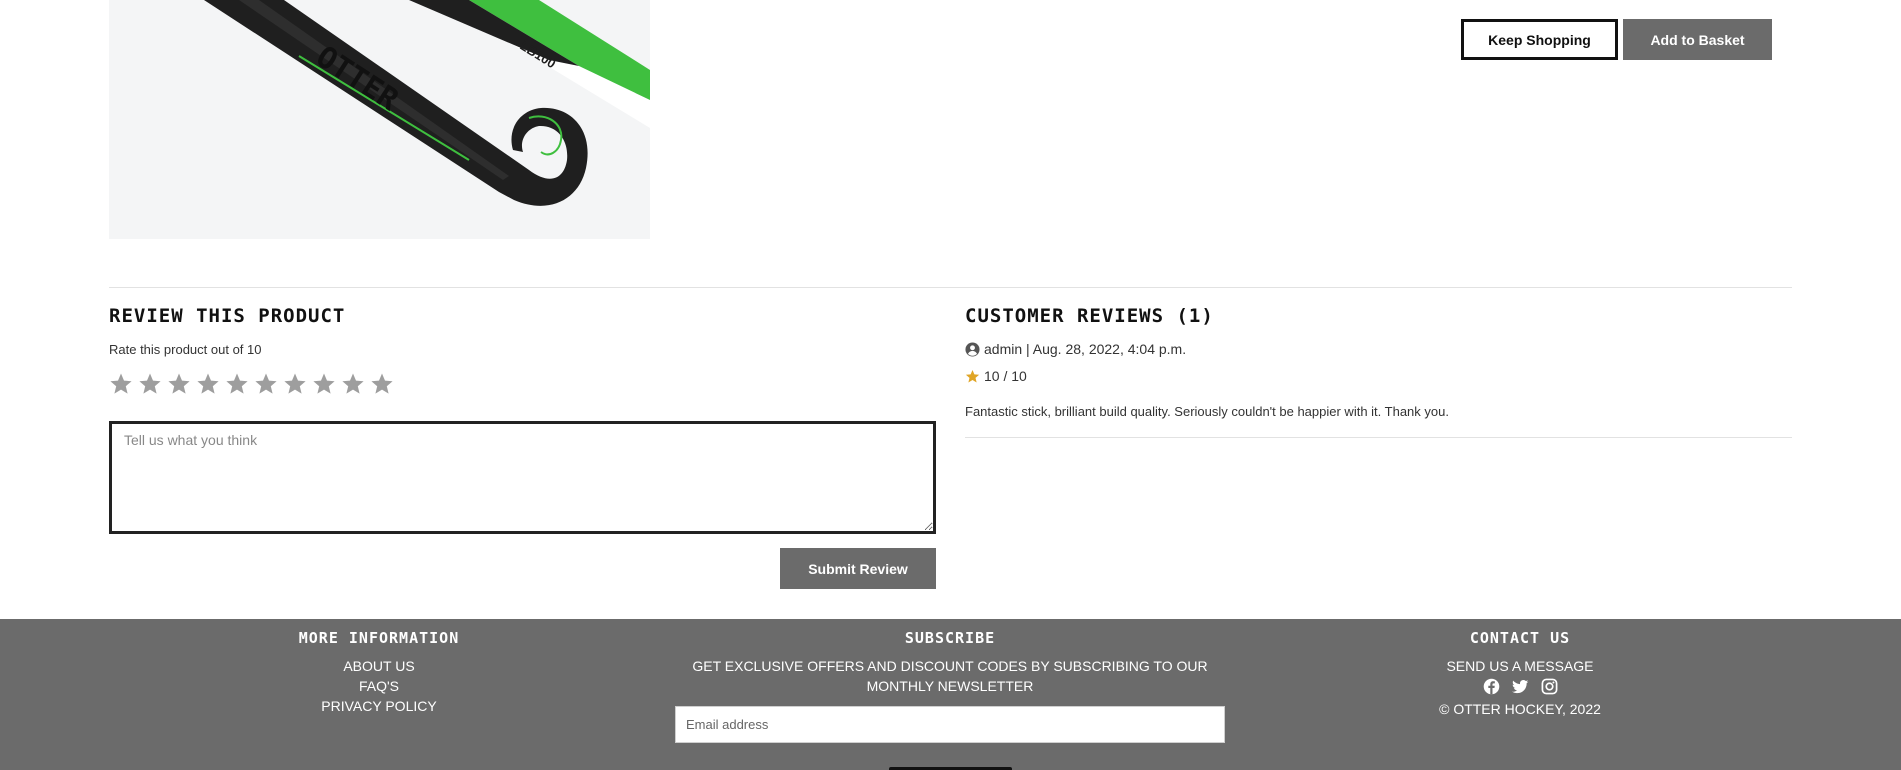  Describe the element at coordinates (1520, 666) in the screenshot. I see `send-message-link: SEND US A MESSAGE` at that location.